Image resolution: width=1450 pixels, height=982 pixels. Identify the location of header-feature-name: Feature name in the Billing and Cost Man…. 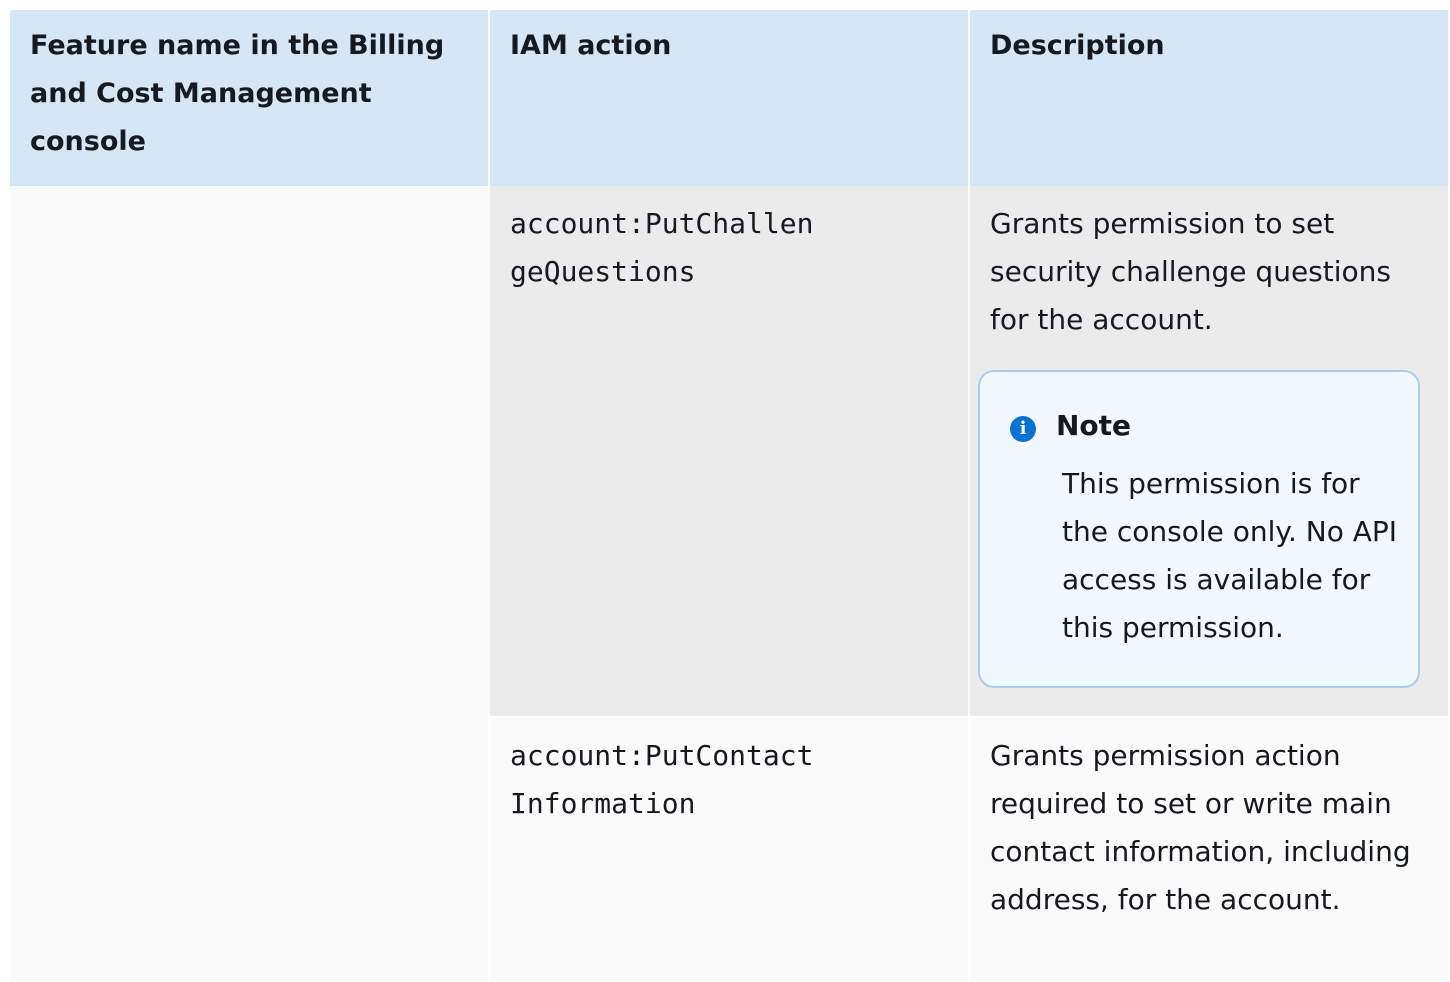
(249, 98).